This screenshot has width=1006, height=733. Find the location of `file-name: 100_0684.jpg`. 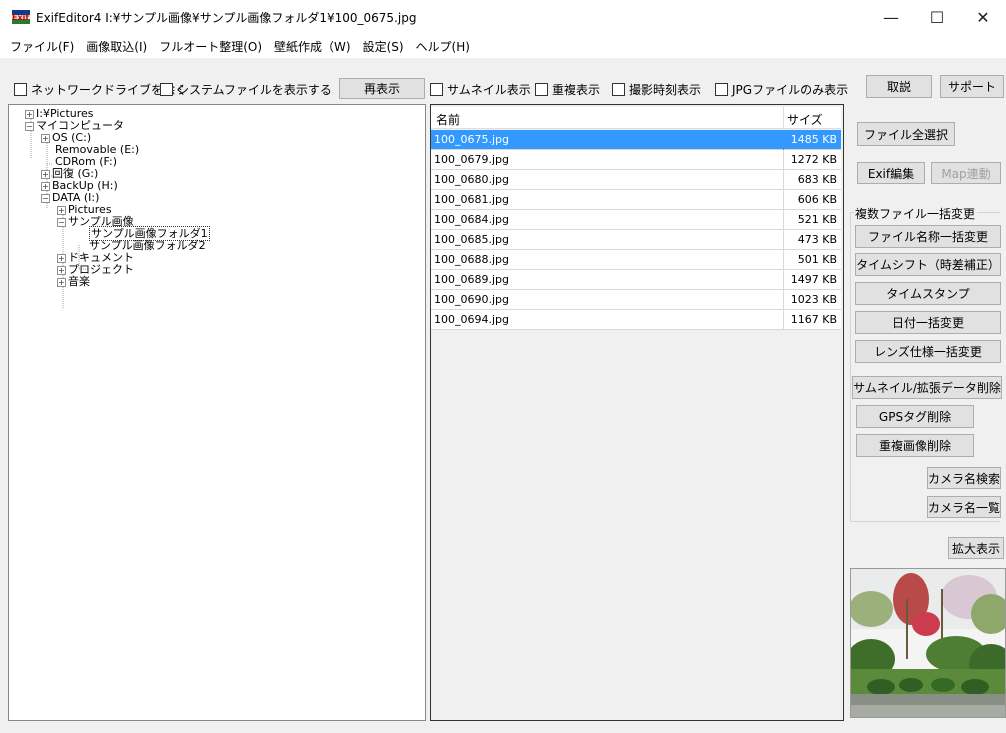

file-name: 100_0684.jpg is located at coordinates (472, 219).